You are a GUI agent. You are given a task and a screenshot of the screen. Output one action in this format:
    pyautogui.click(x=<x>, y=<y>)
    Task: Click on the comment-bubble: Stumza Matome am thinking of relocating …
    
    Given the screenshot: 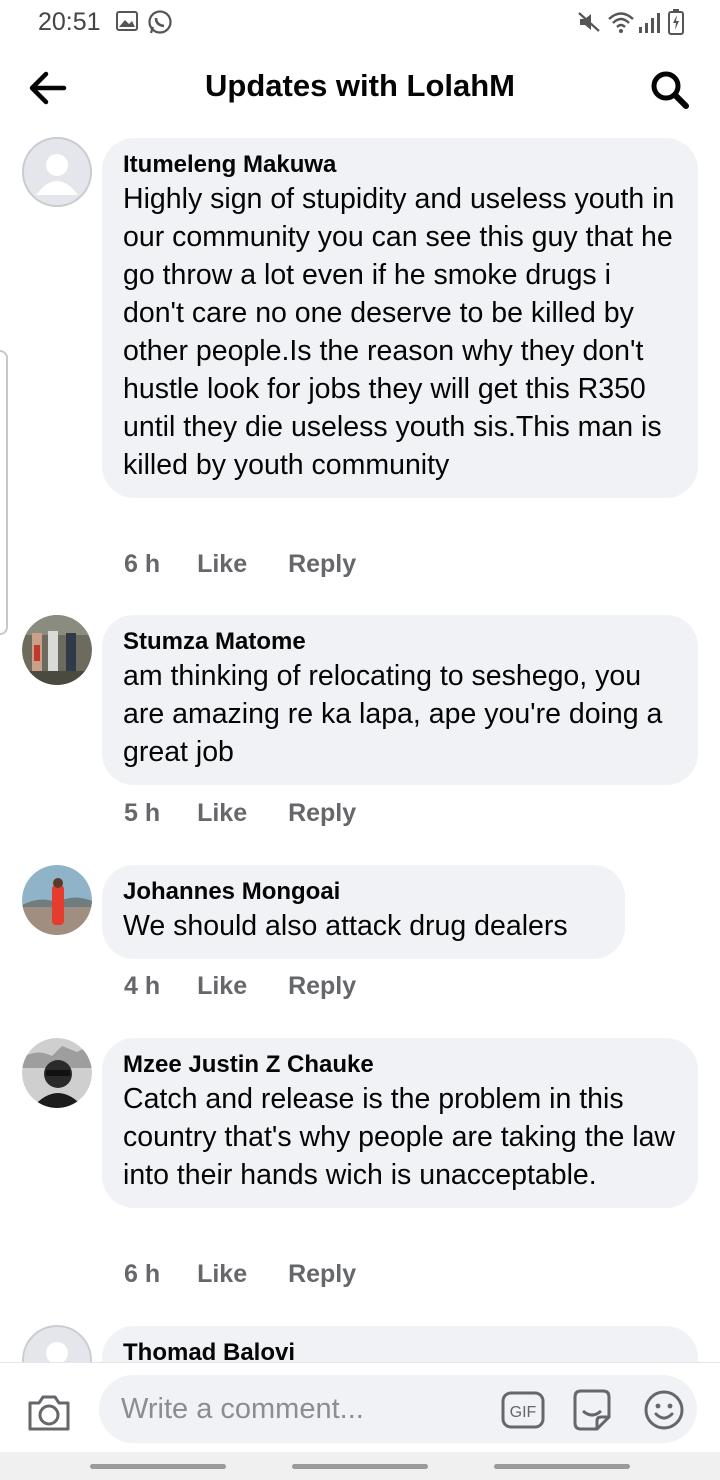 What is the action you would take?
    pyautogui.click(x=400, y=700)
    